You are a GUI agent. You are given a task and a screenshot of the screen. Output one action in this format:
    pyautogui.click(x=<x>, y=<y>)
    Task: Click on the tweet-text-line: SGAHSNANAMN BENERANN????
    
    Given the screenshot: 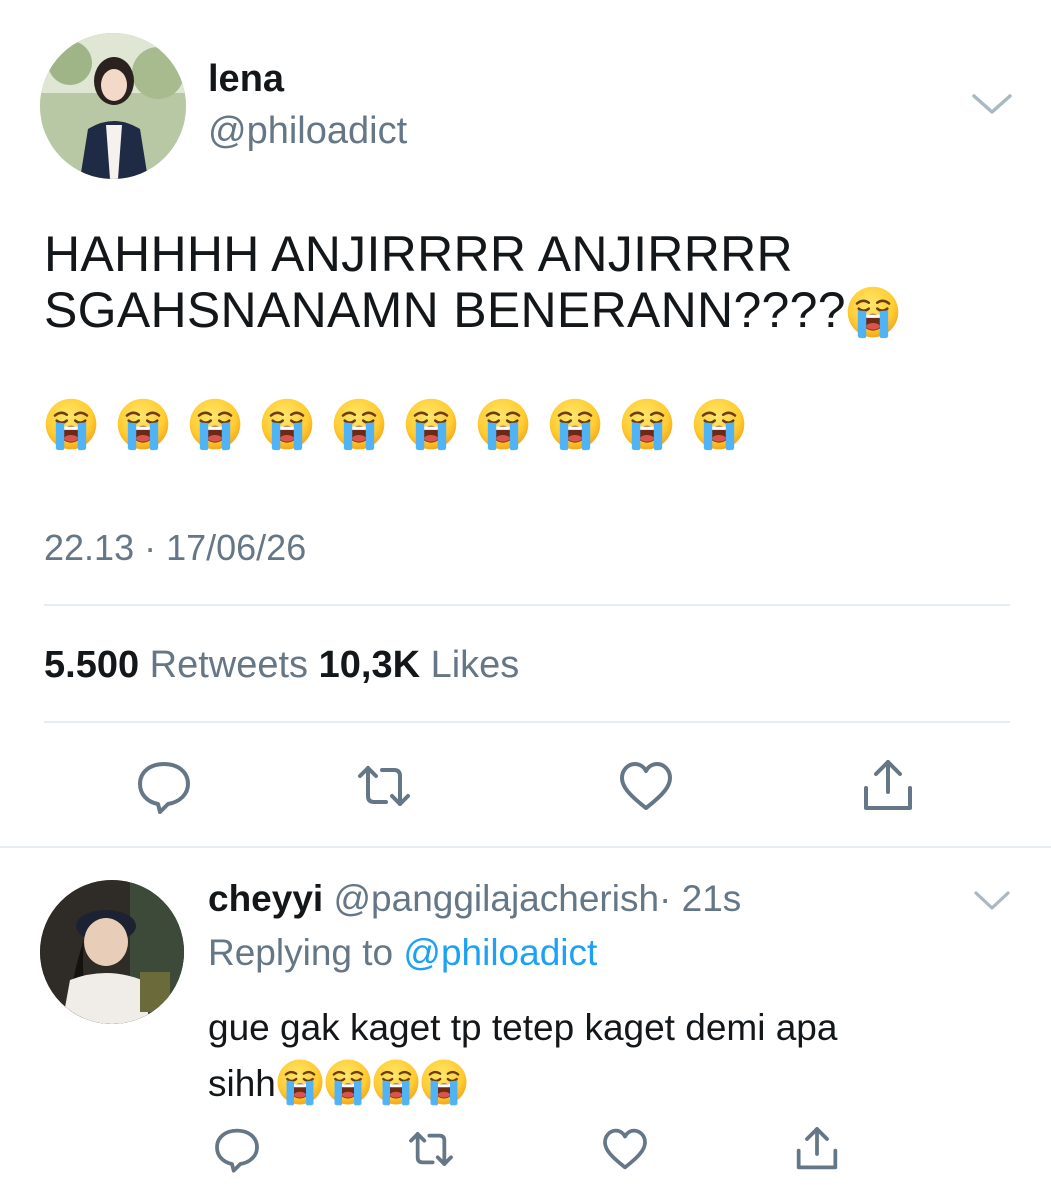 What is the action you would take?
    pyautogui.click(x=534, y=310)
    